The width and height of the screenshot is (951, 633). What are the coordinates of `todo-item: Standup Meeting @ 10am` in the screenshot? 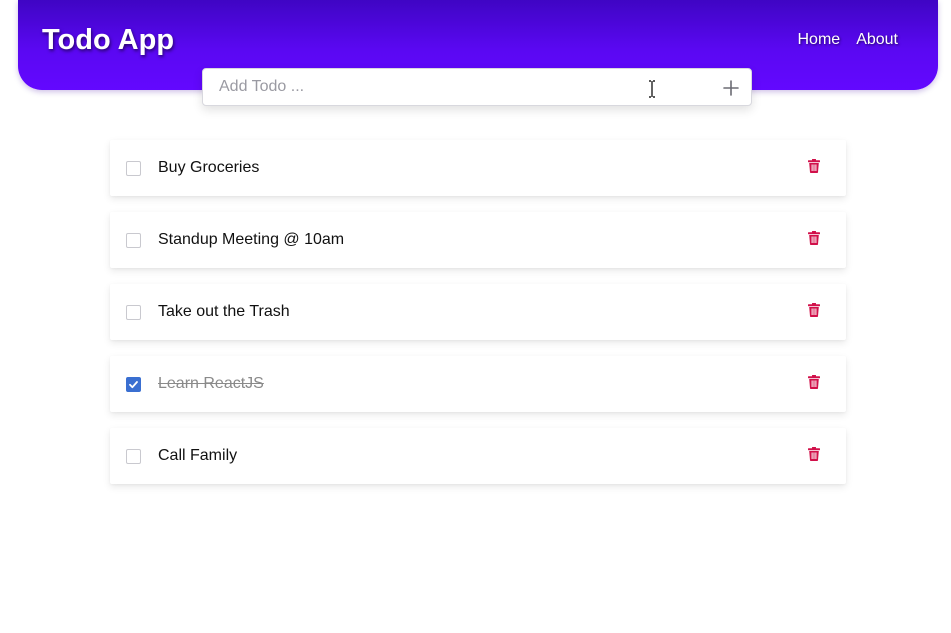 It's located at (478, 240).